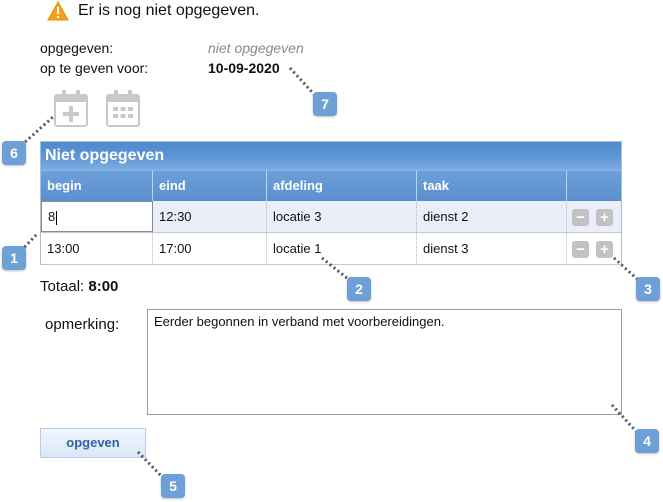 The height and width of the screenshot is (502, 663). What do you see at coordinates (93, 443) in the screenshot?
I see `submit-button: opgeven` at bounding box center [93, 443].